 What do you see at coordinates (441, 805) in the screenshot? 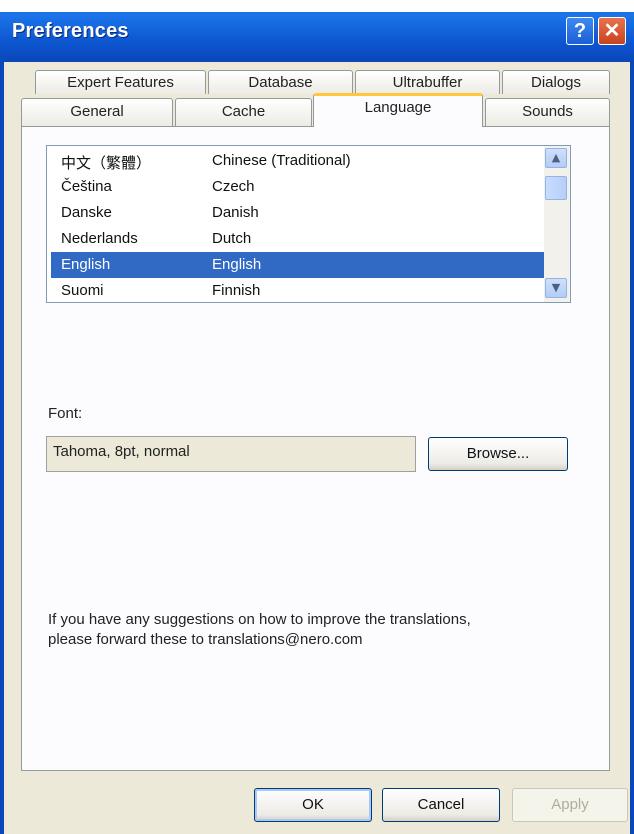
I see `cancel-button: Cancel` at bounding box center [441, 805].